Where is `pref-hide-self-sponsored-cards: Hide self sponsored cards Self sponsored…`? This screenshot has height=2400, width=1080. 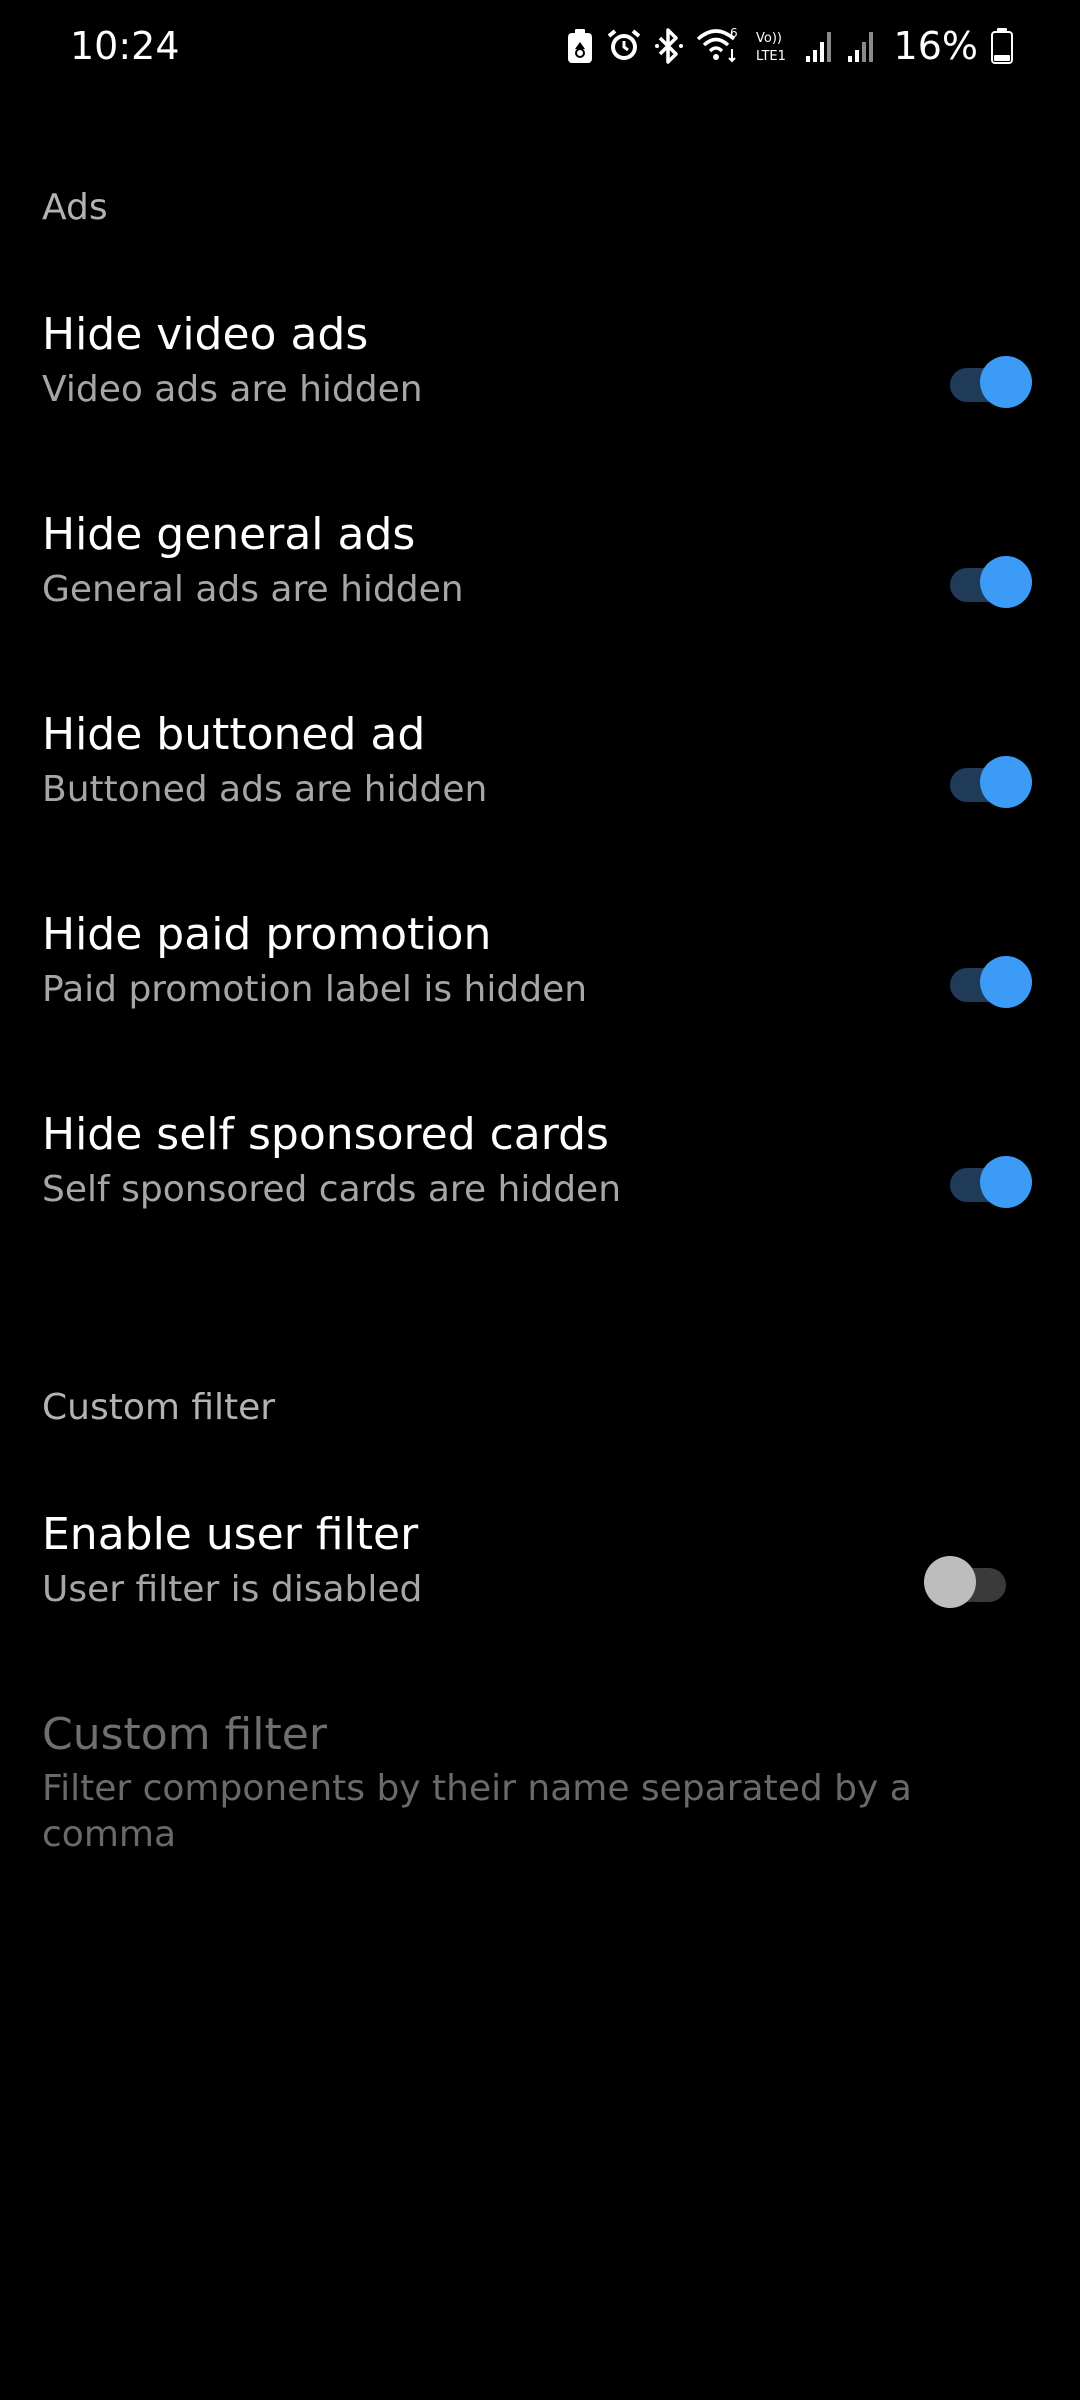
pref-hide-self-sponsored-cards: Hide self sponsored cards Self sponsored… is located at coordinates (540, 1174).